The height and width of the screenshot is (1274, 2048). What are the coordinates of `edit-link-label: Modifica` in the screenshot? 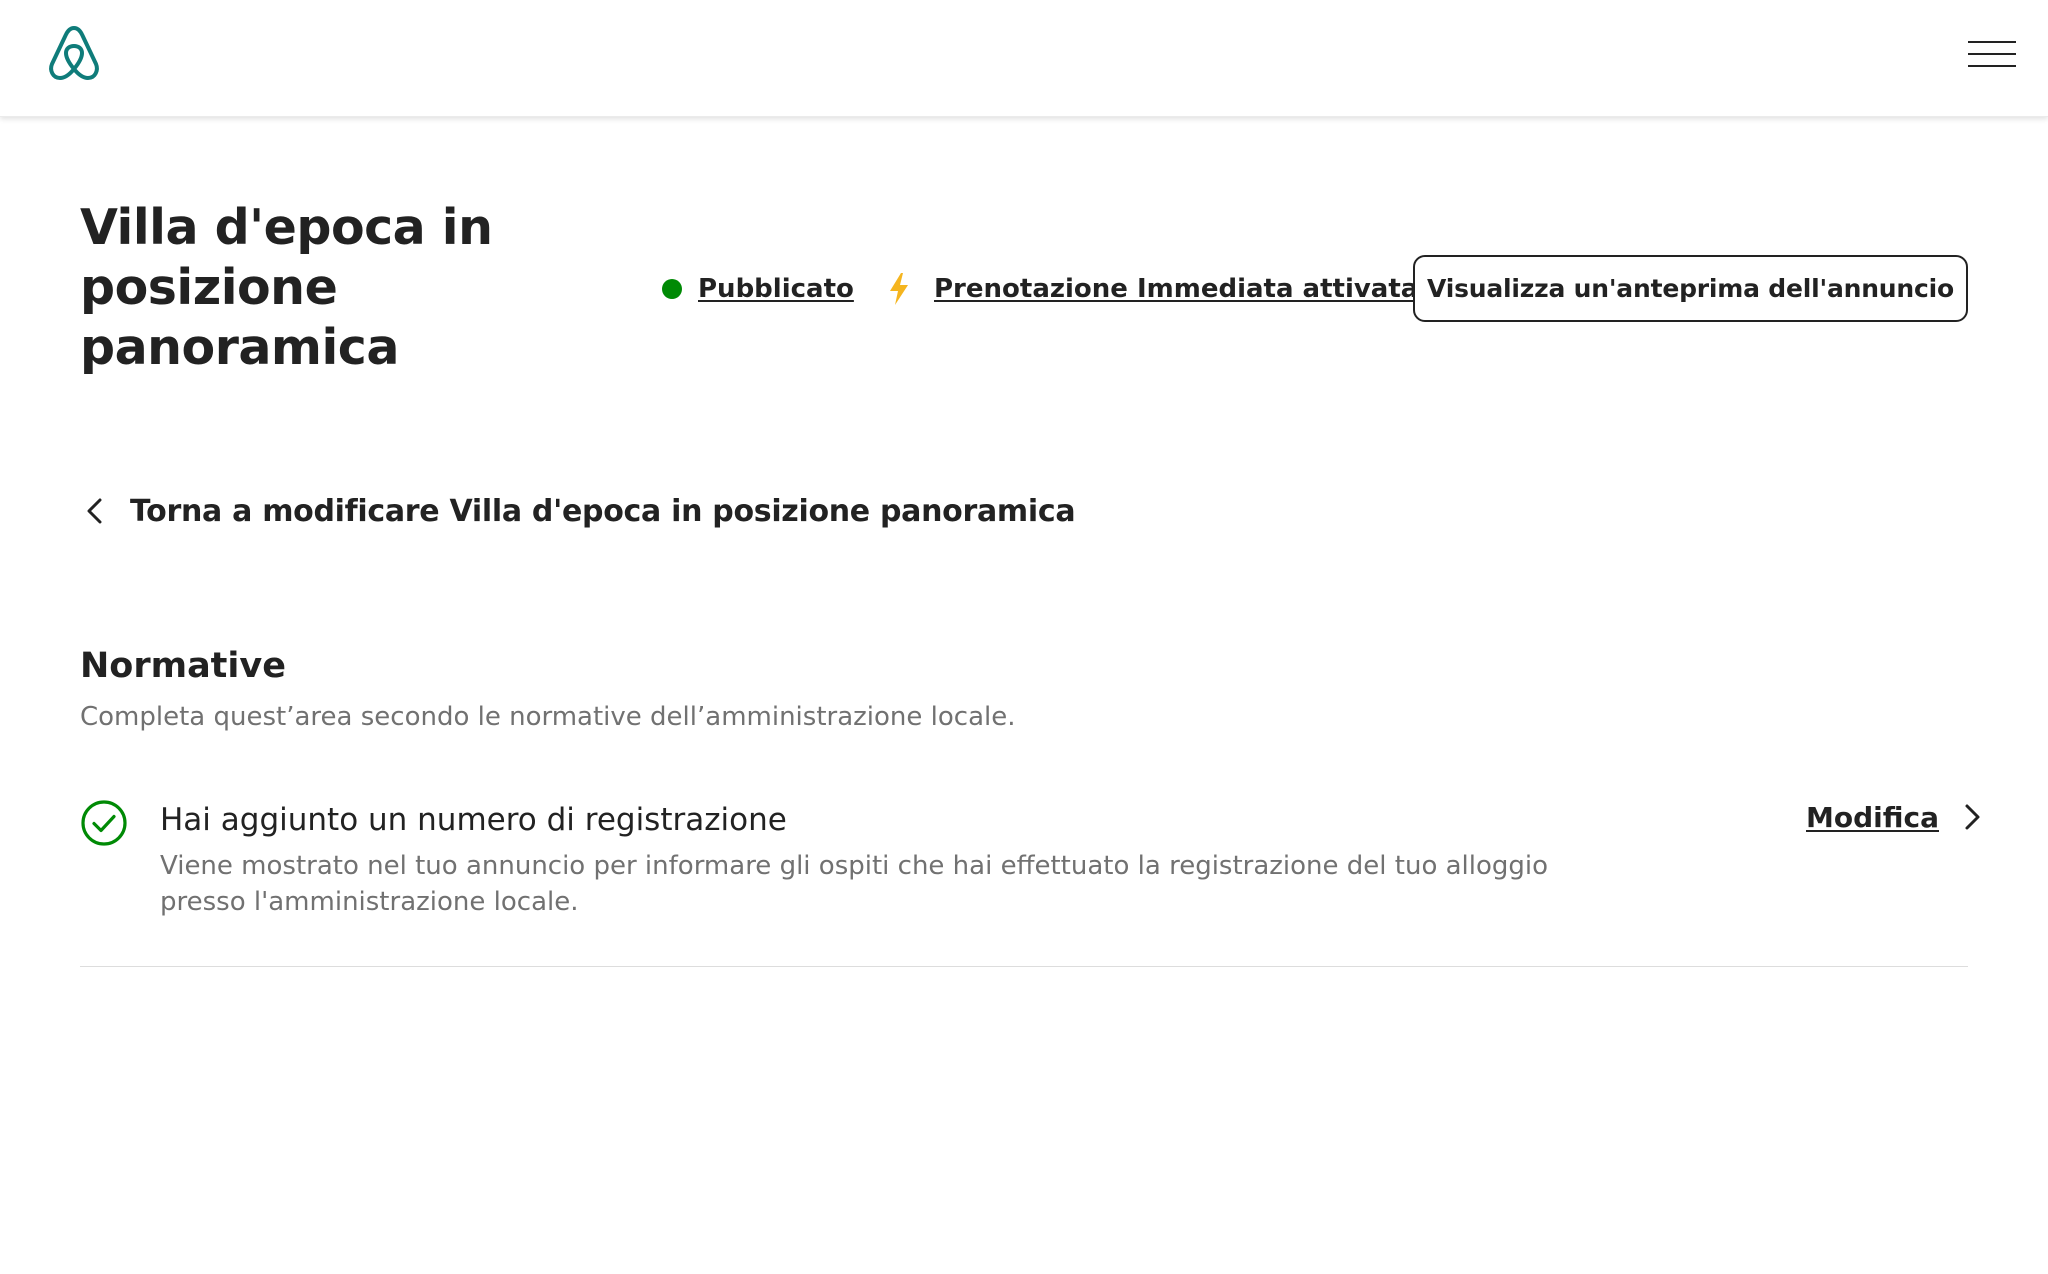 It's located at (1872, 817).